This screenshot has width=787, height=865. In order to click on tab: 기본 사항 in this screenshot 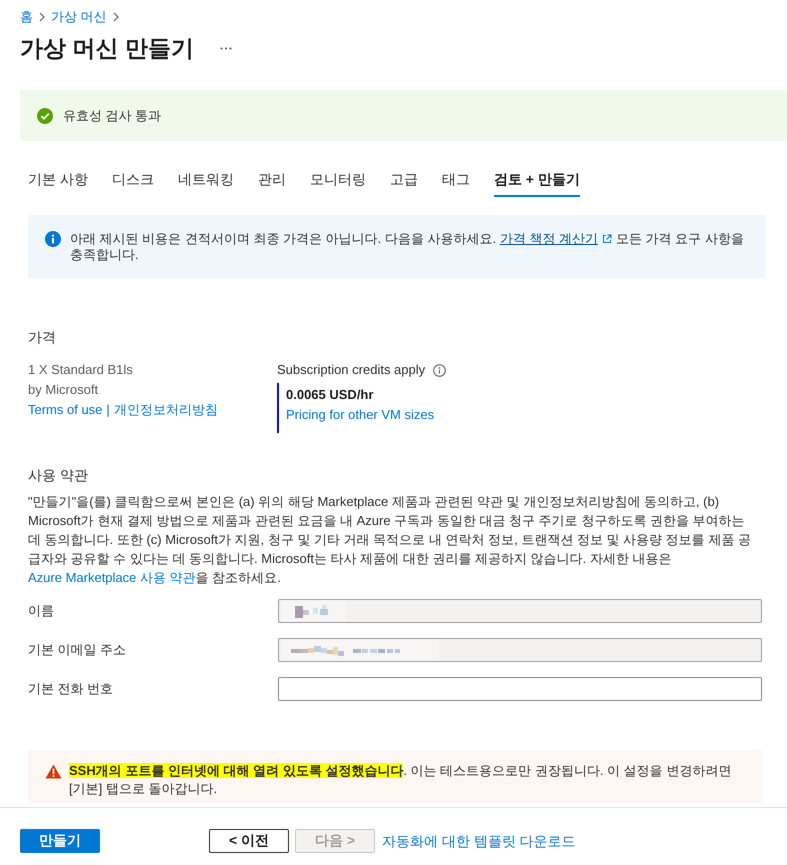, I will do `click(58, 179)`.